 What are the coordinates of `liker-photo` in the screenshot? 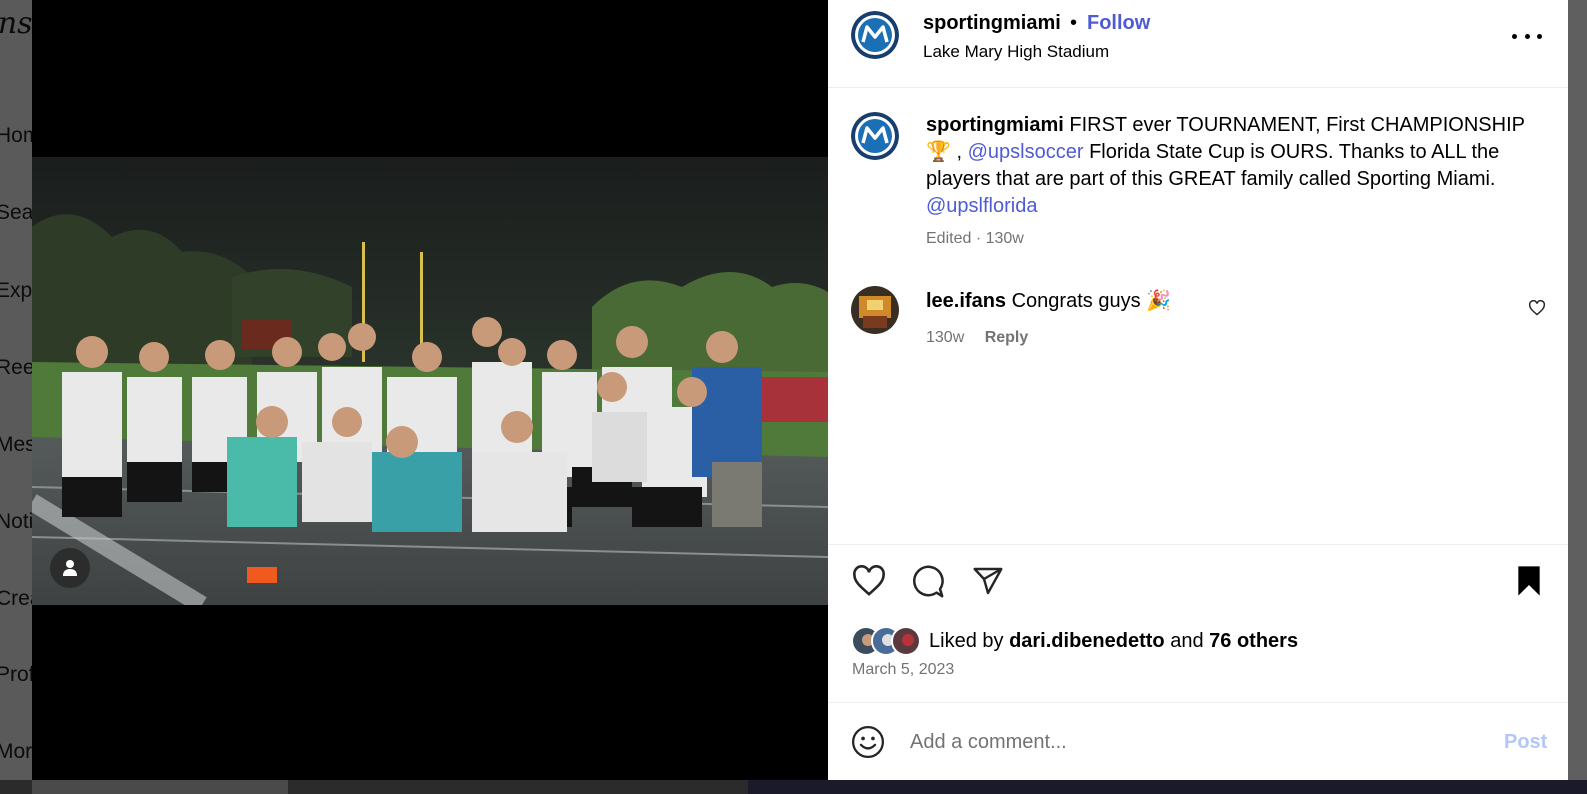 It's located at (906, 641).